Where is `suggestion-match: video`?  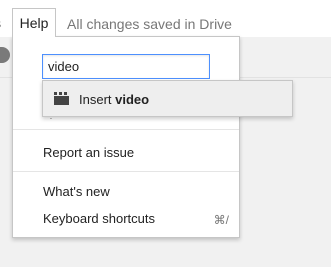 suggestion-match: video is located at coordinates (132, 99).